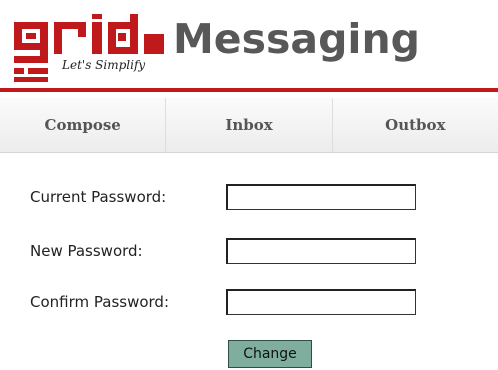  What do you see at coordinates (297, 39) in the screenshot?
I see `app-title: Messaging` at bounding box center [297, 39].